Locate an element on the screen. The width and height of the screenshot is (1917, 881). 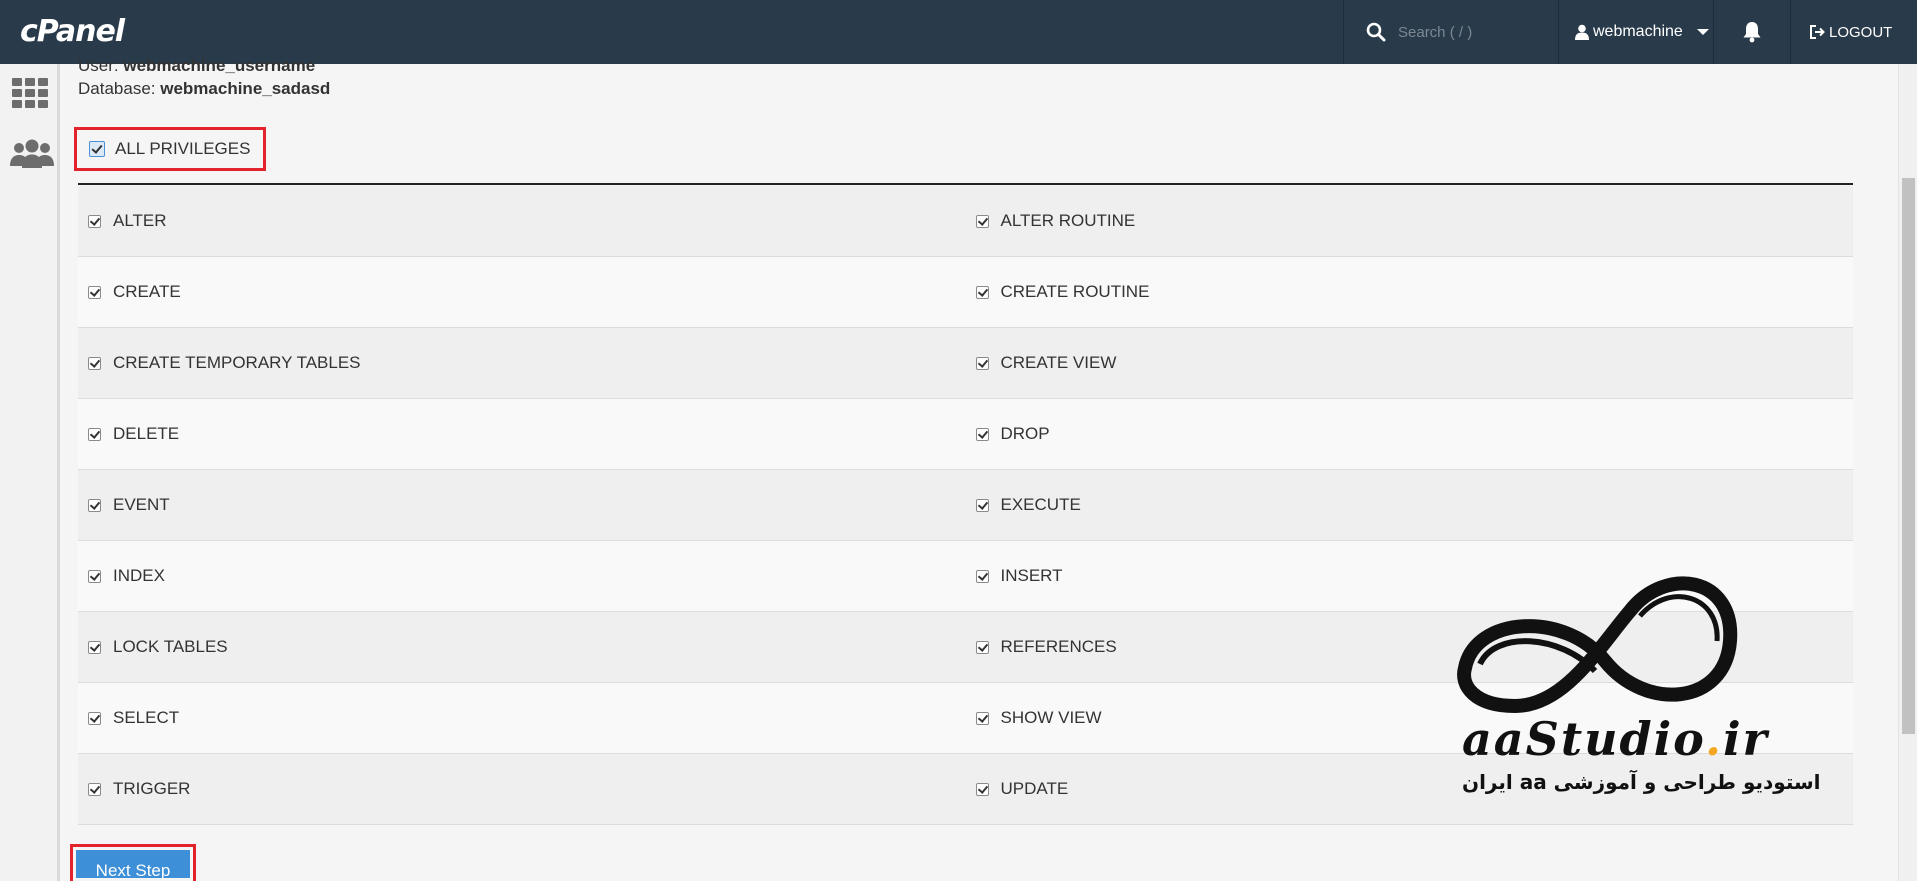
user-menu: webmachine is located at coordinates (1635, 32).